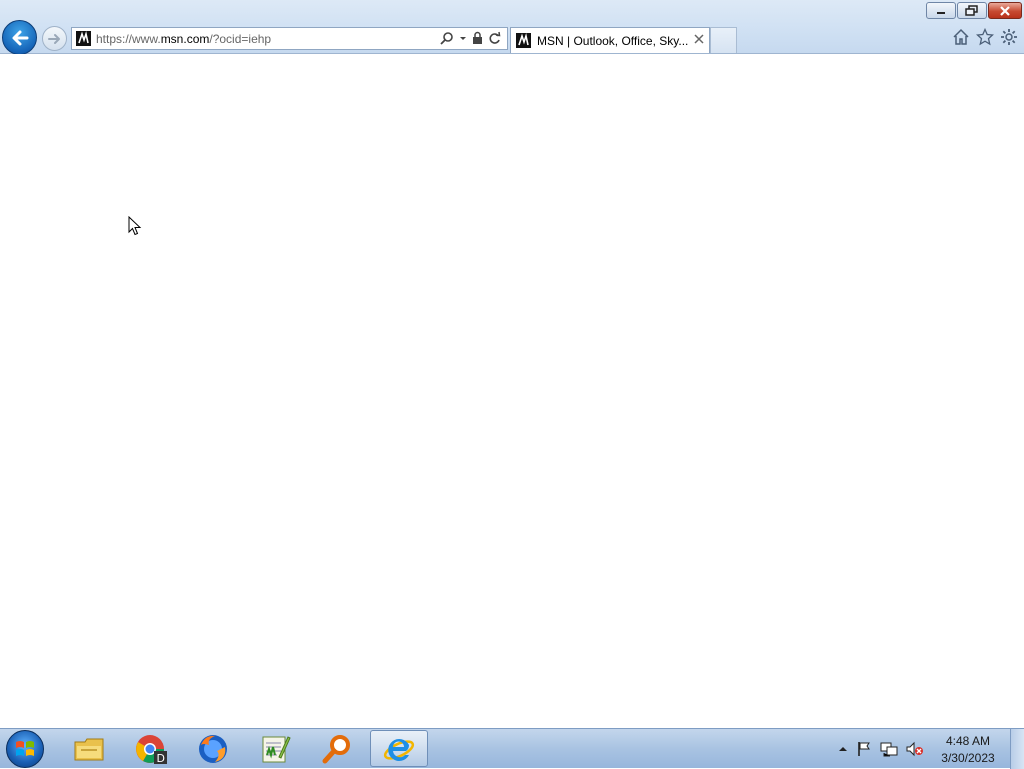 The width and height of the screenshot is (1024, 769). Describe the element at coordinates (494, 38) in the screenshot. I see `refresh-icon` at that location.